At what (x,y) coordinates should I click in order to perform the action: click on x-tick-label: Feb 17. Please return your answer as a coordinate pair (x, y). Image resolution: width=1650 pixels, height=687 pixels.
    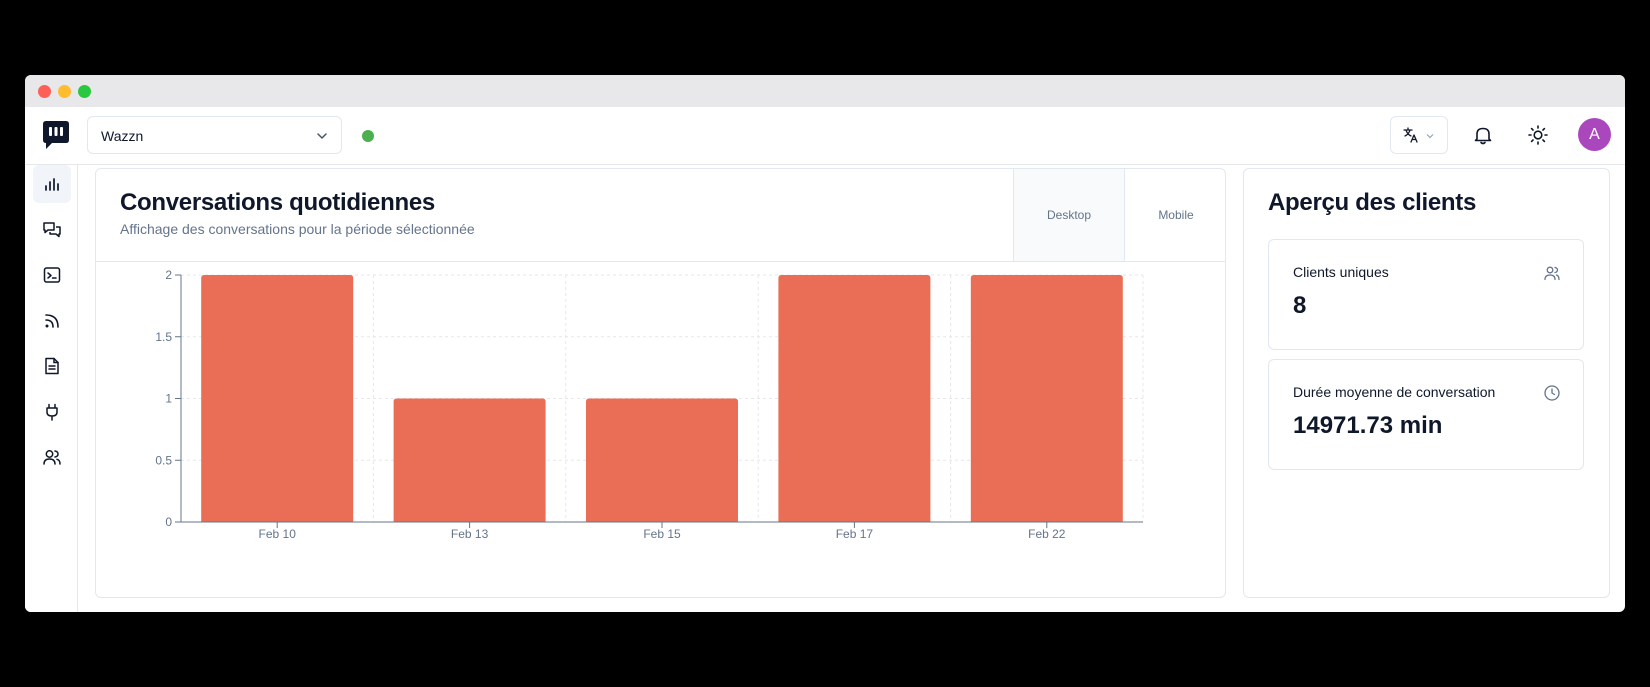
    Looking at the image, I should click on (855, 534).